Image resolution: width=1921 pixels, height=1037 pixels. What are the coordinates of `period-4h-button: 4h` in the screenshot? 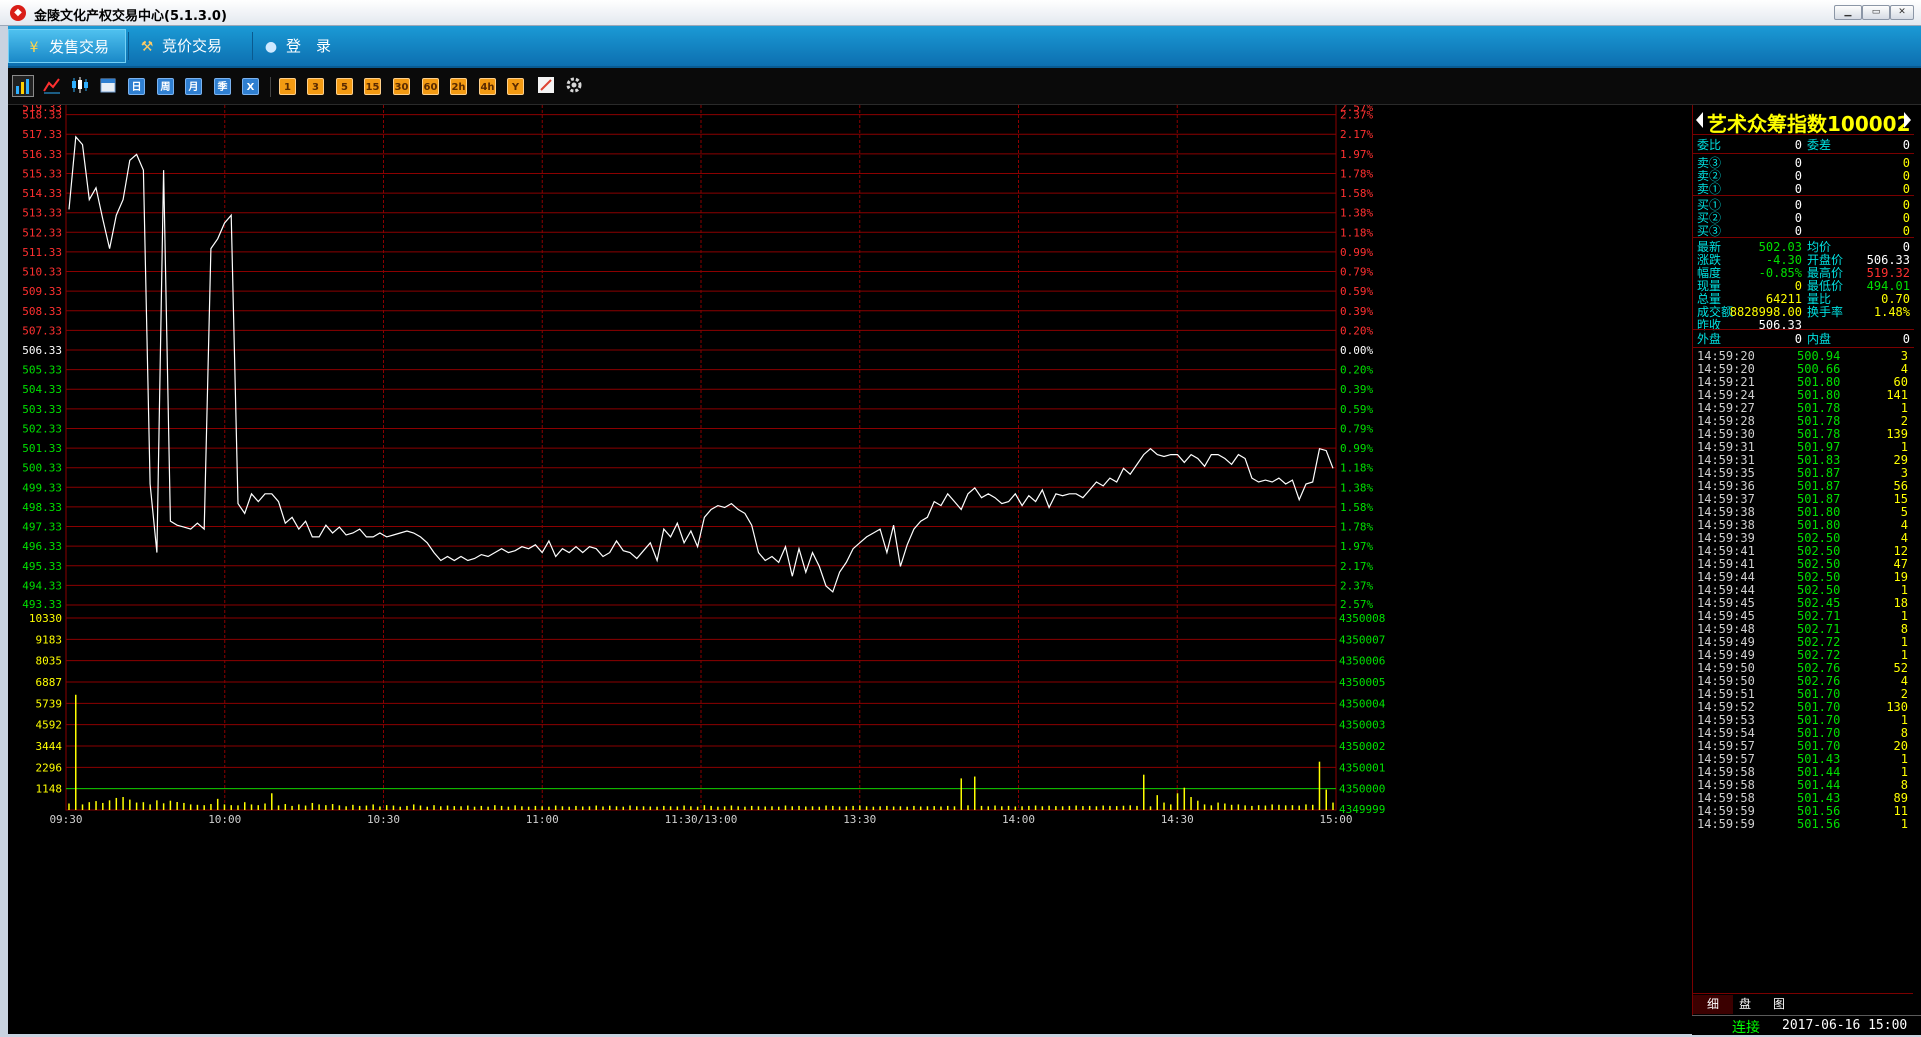 It's located at (487, 86).